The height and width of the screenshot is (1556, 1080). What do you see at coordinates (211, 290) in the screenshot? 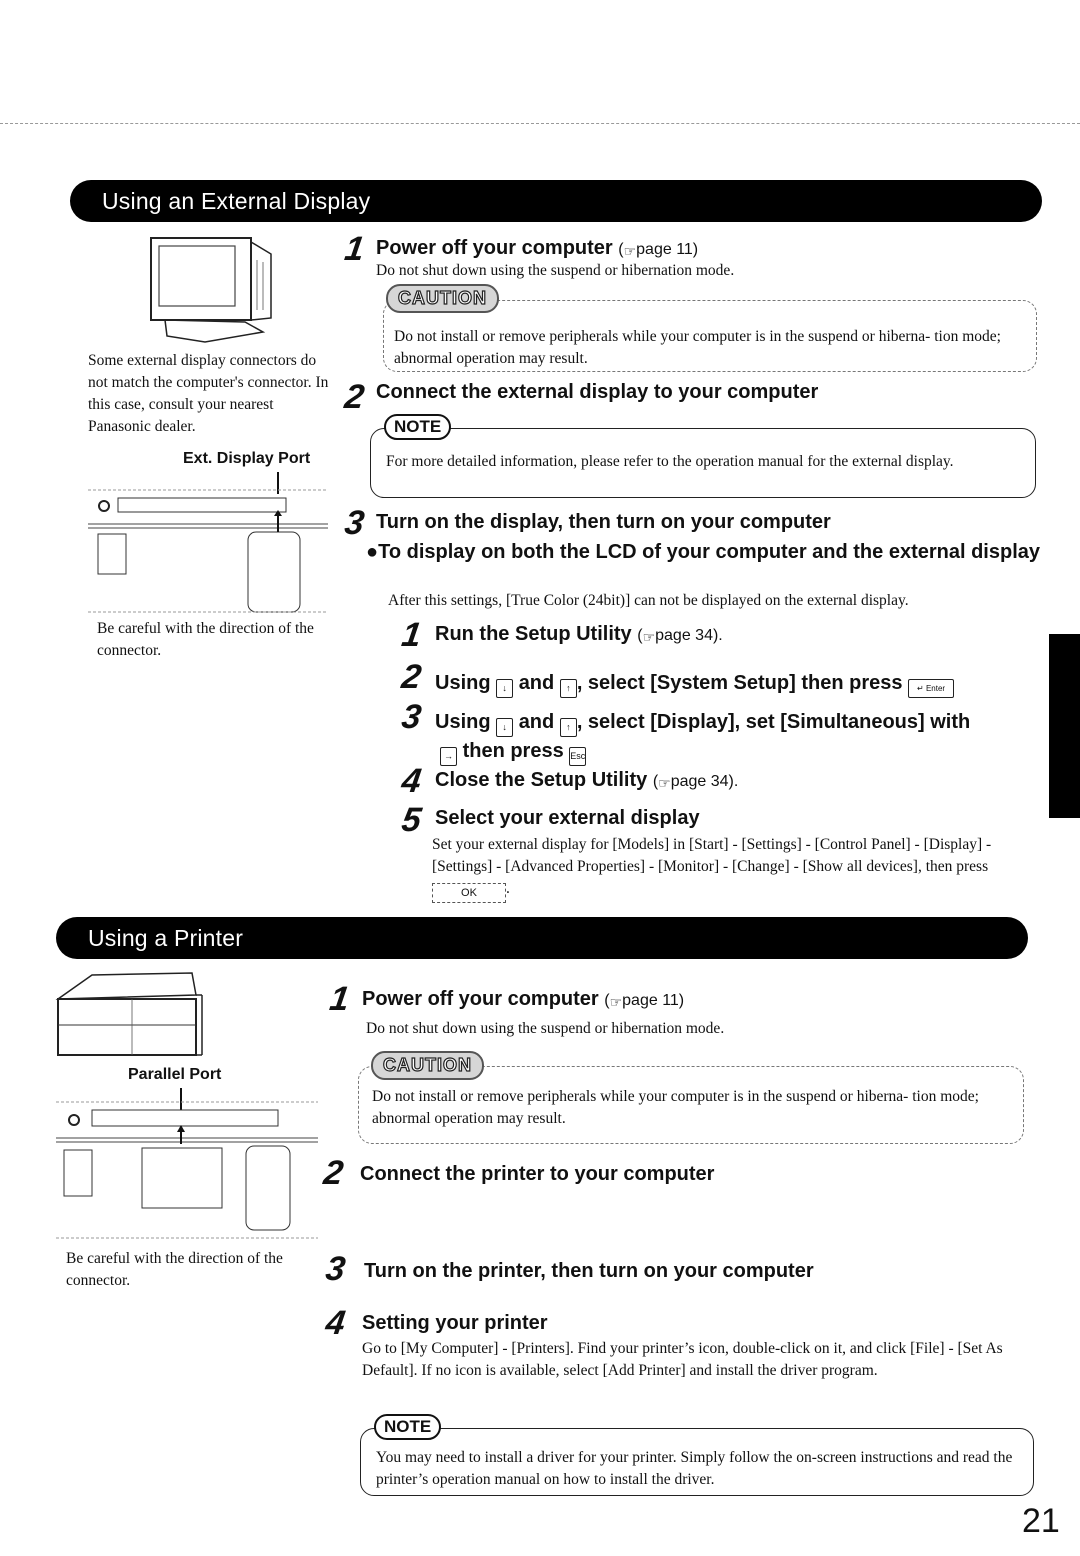
I see `monitor-illustration` at bounding box center [211, 290].